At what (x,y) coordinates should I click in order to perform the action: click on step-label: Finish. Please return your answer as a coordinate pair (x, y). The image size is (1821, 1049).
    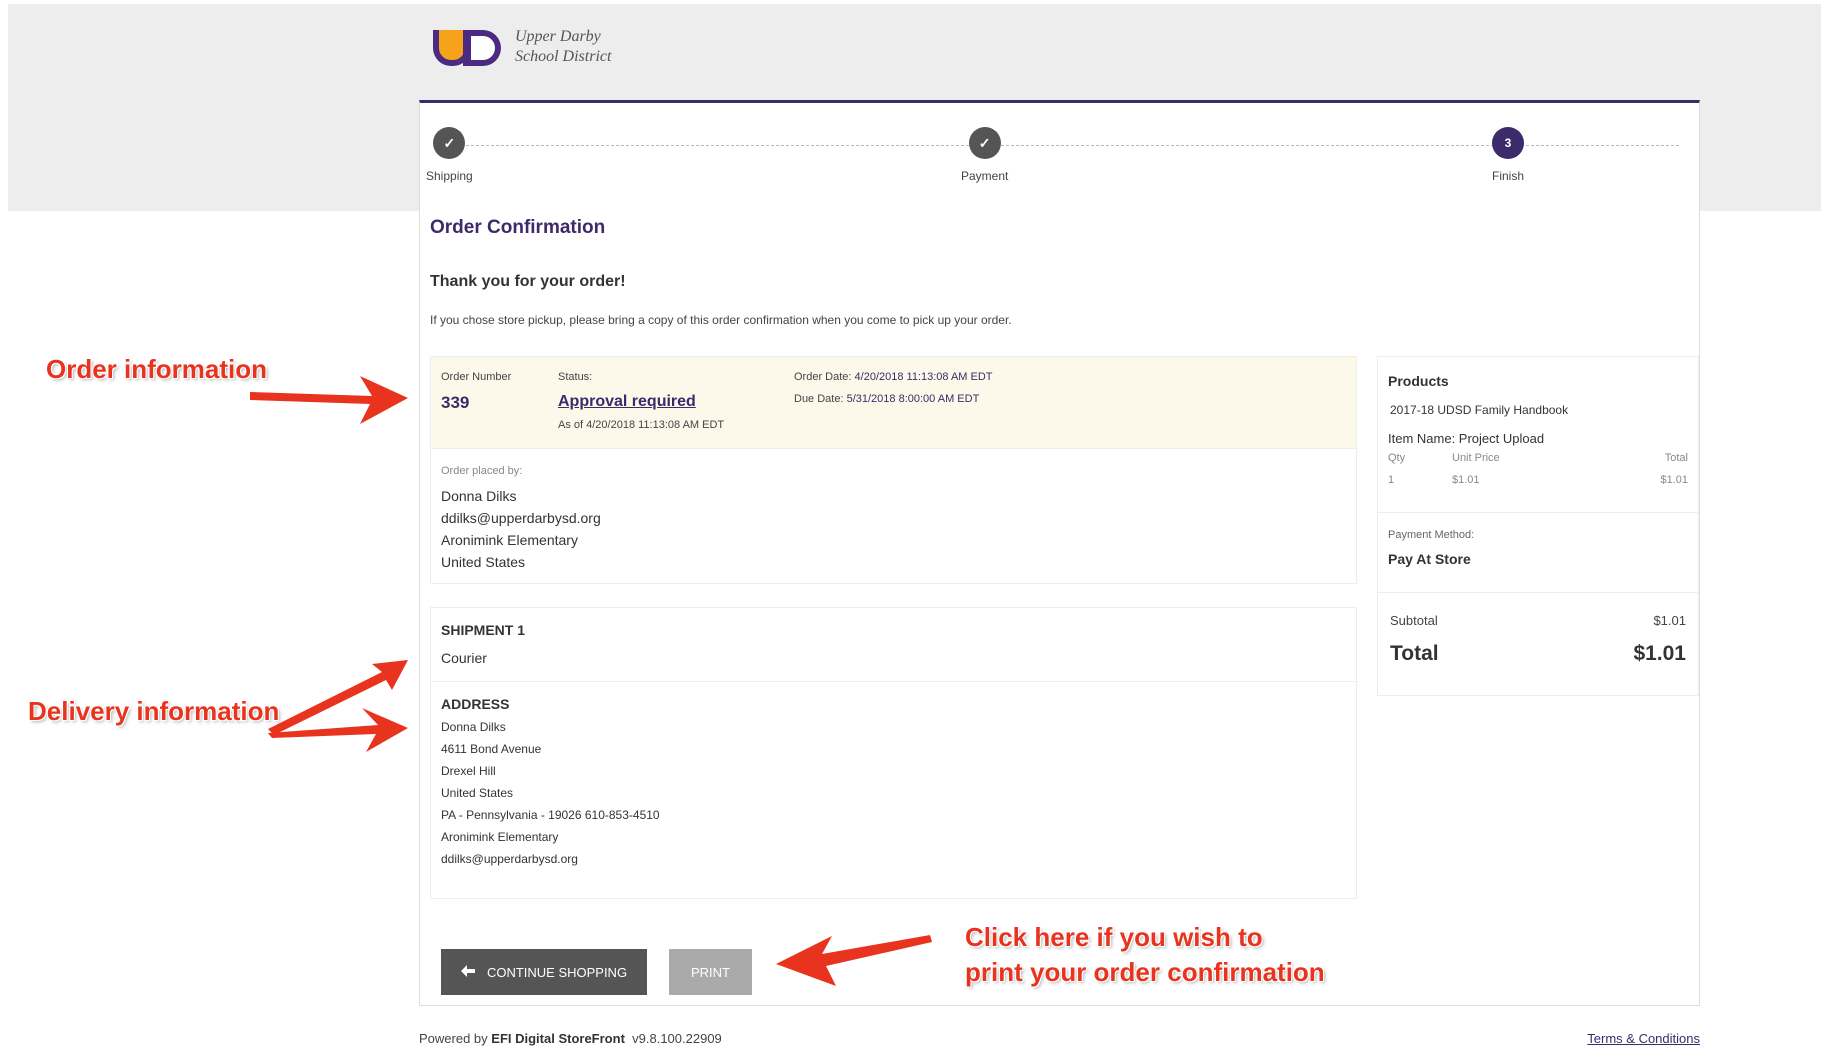
    Looking at the image, I should click on (1508, 176).